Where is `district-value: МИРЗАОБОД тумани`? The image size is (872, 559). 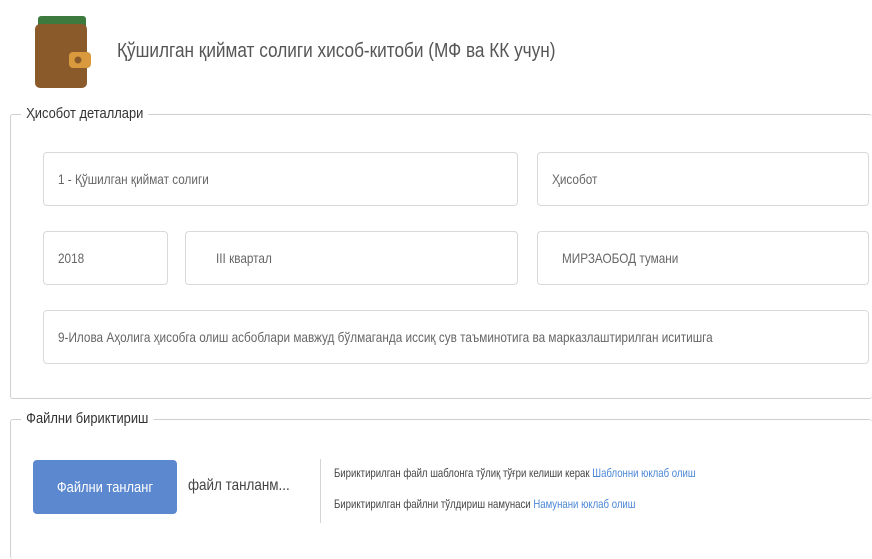
district-value: МИРЗАОБОД тумани is located at coordinates (620, 258).